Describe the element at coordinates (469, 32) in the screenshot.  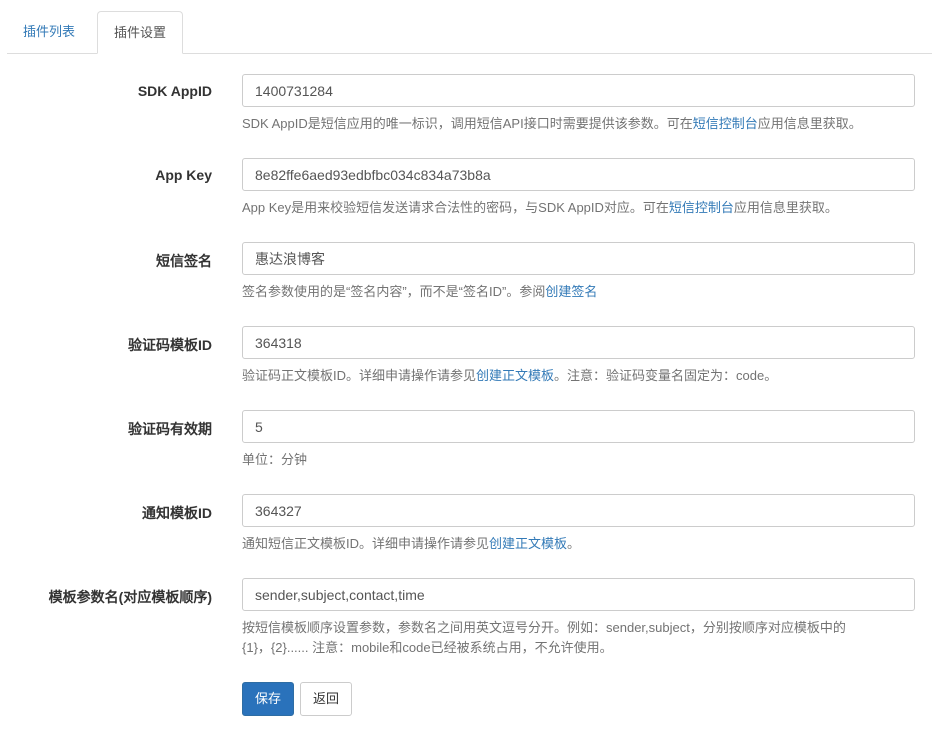
I see `tab-bar: 插件列表 插件设置` at that location.